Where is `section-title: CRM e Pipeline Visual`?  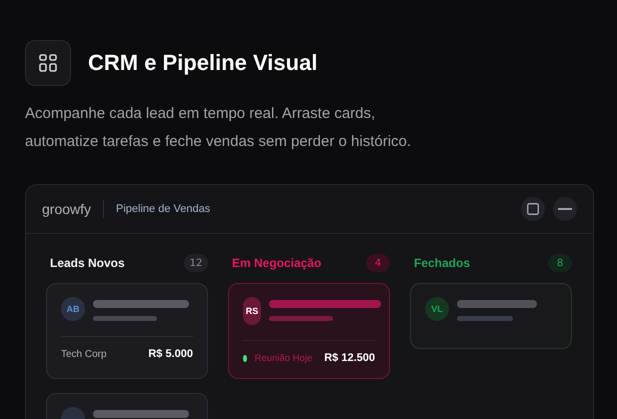 section-title: CRM e Pipeline Visual is located at coordinates (203, 63).